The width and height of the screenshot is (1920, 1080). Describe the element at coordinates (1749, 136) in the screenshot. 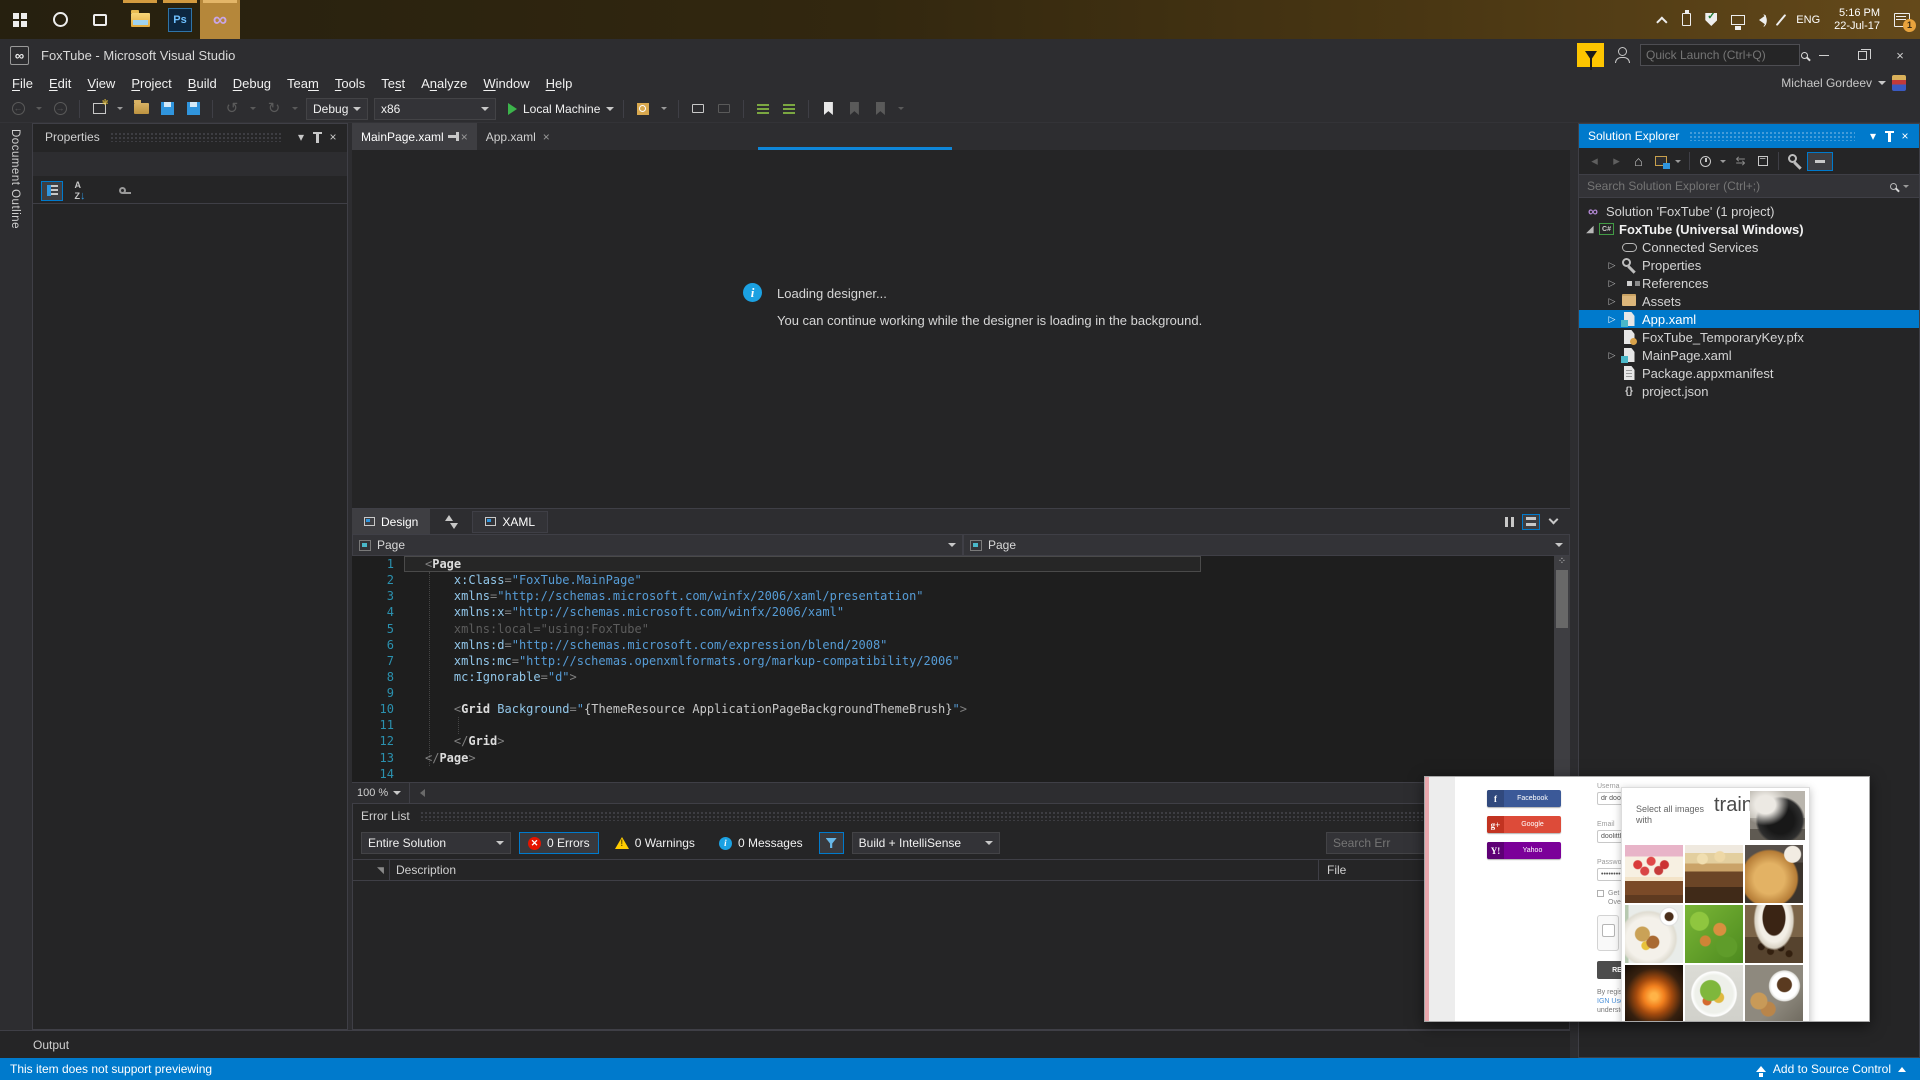

I see `solution-explorer-title-bar: Solution Explorer ▾ ×` at that location.